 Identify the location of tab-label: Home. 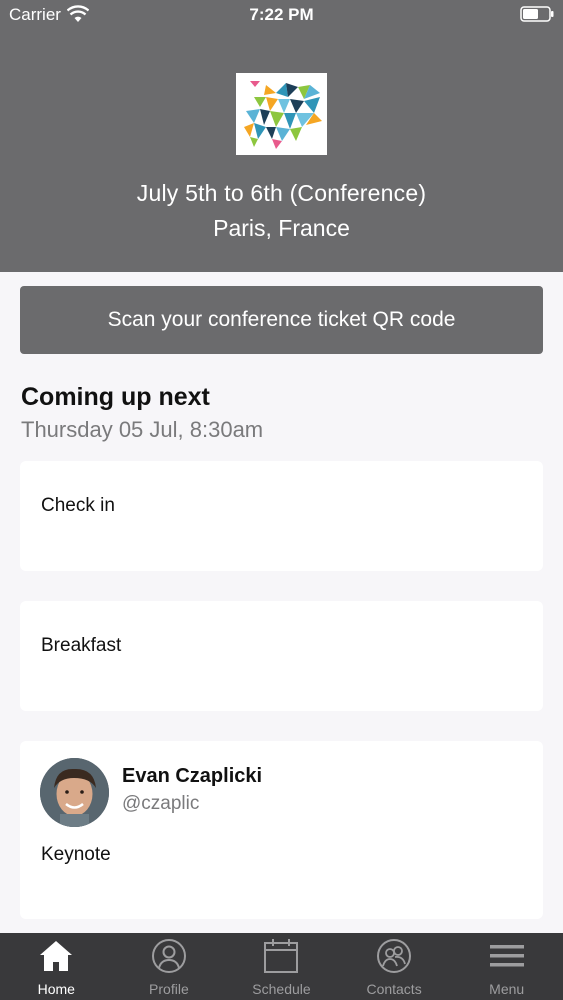
(56, 989).